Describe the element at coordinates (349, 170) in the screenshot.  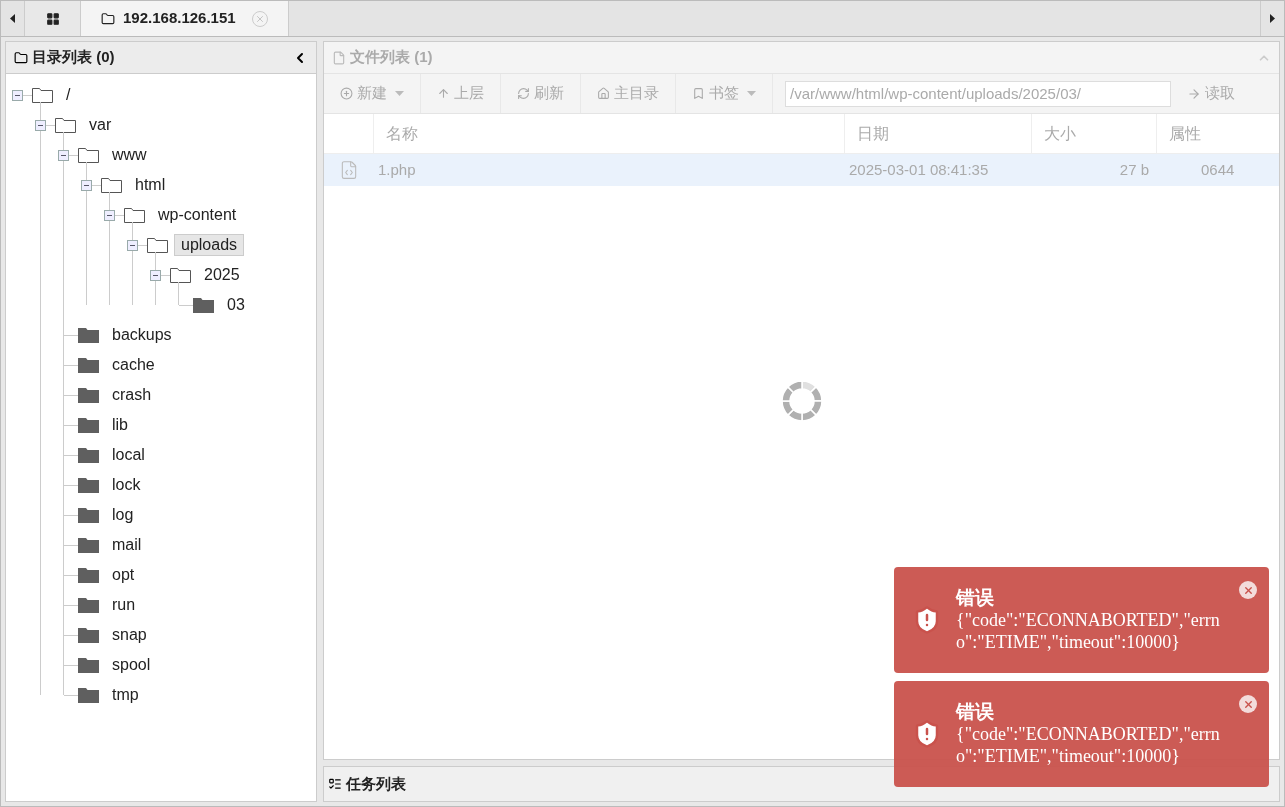
I see `code-file-icon` at that location.